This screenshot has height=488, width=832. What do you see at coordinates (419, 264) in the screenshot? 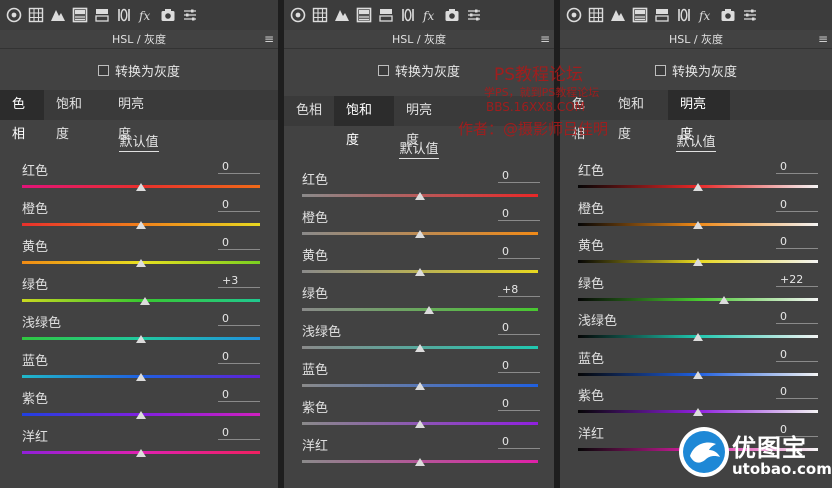
I see `slider-row: 黄色 0` at bounding box center [419, 264].